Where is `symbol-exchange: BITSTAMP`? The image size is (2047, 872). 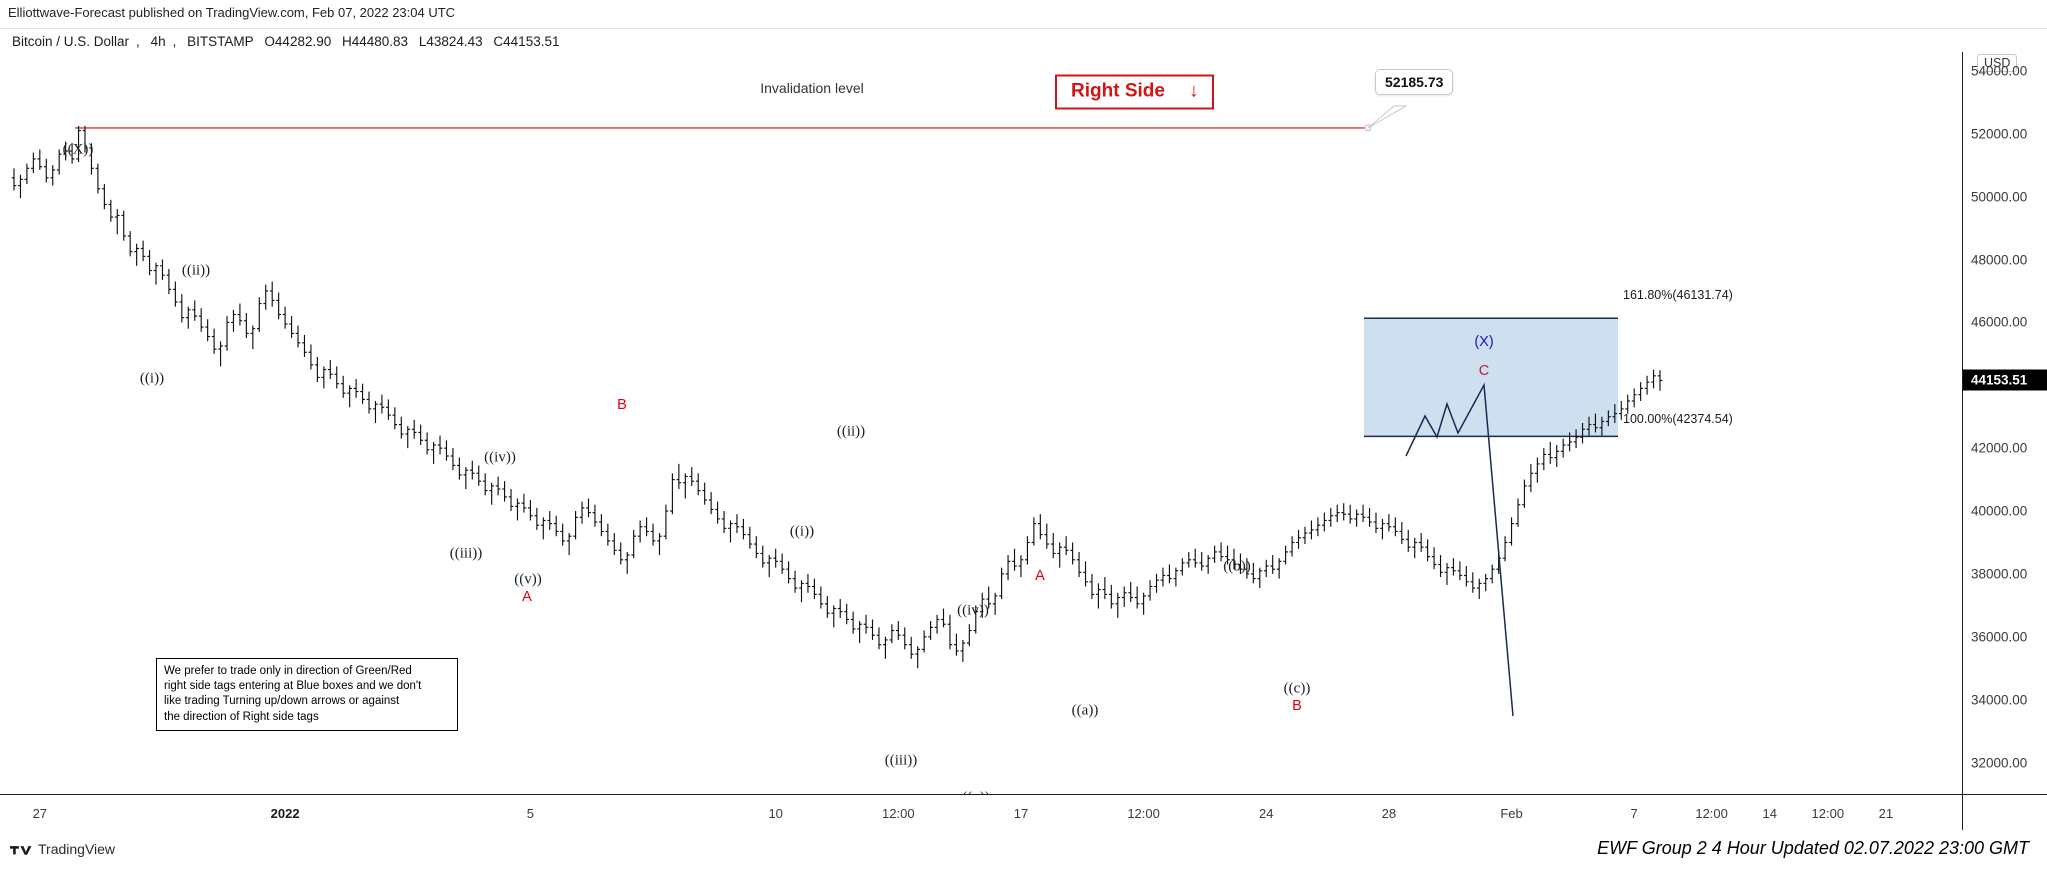
symbol-exchange: BITSTAMP is located at coordinates (220, 41).